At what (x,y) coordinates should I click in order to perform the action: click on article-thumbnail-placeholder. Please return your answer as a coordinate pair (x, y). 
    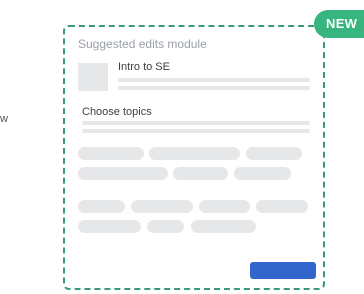
    Looking at the image, I should click on (93, 77).